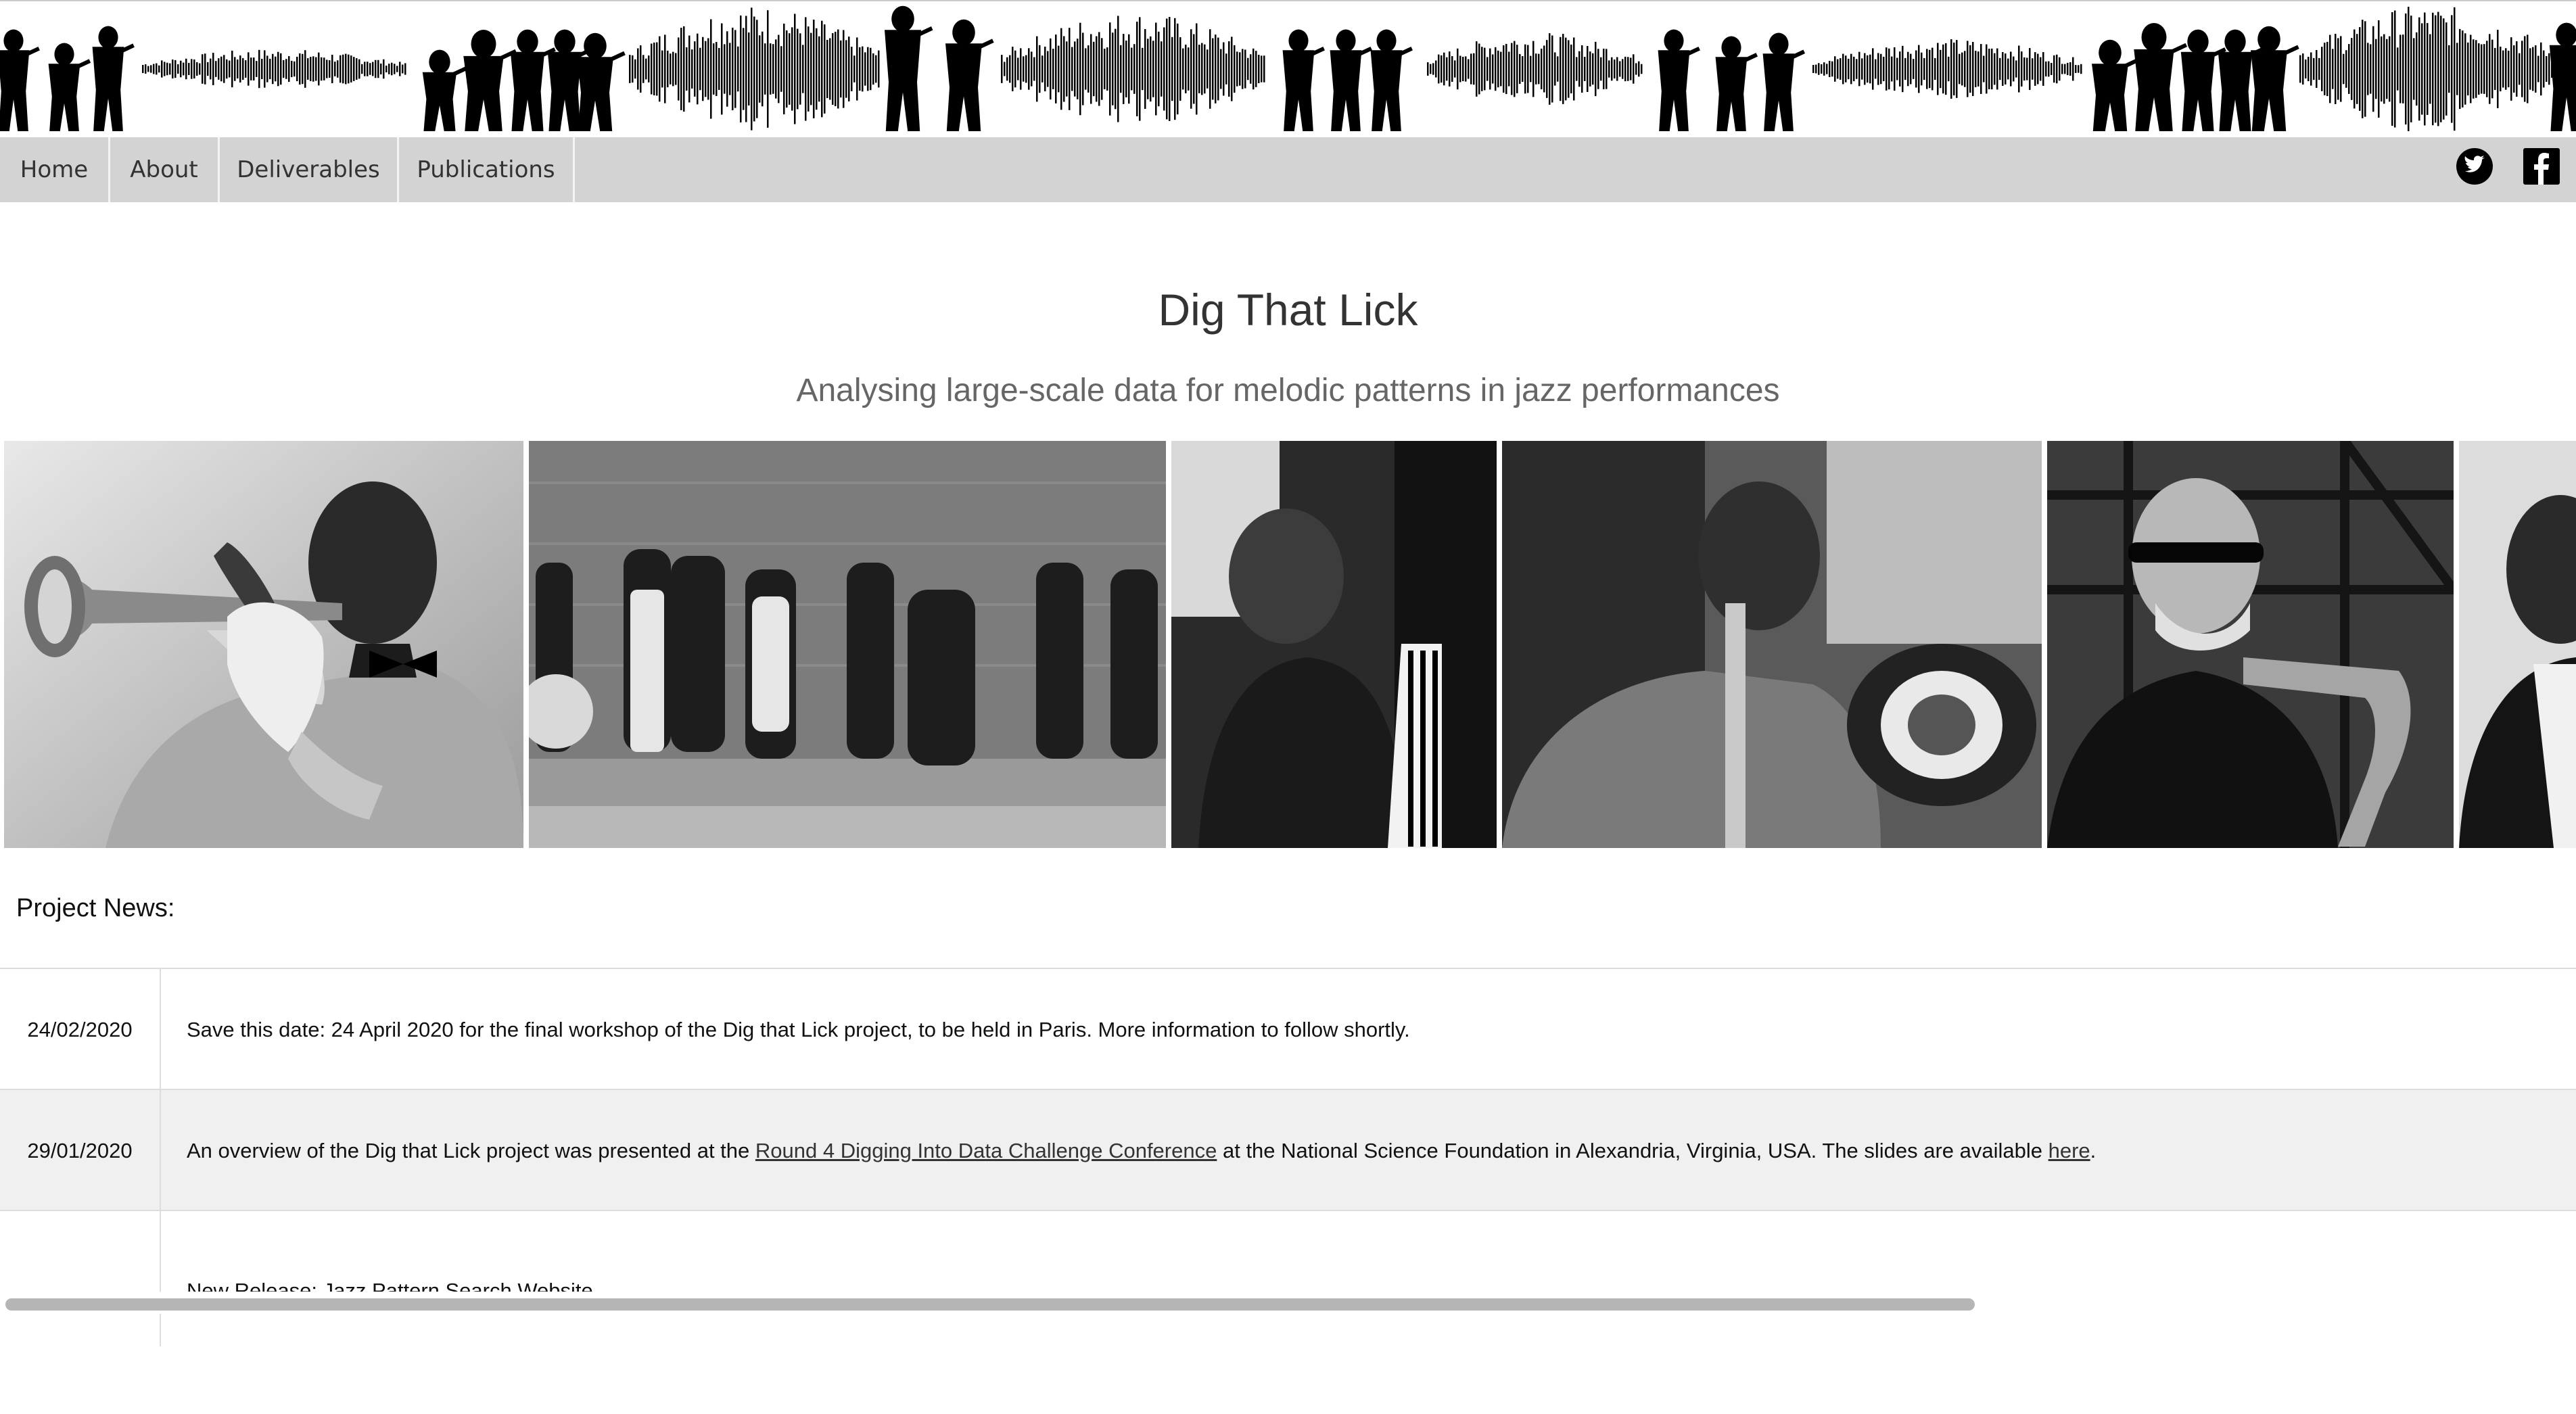 The height and width of the screenshot is (1414, 2576). I want to click on jazz-silhouette-banner-image, so click(1288, 68).